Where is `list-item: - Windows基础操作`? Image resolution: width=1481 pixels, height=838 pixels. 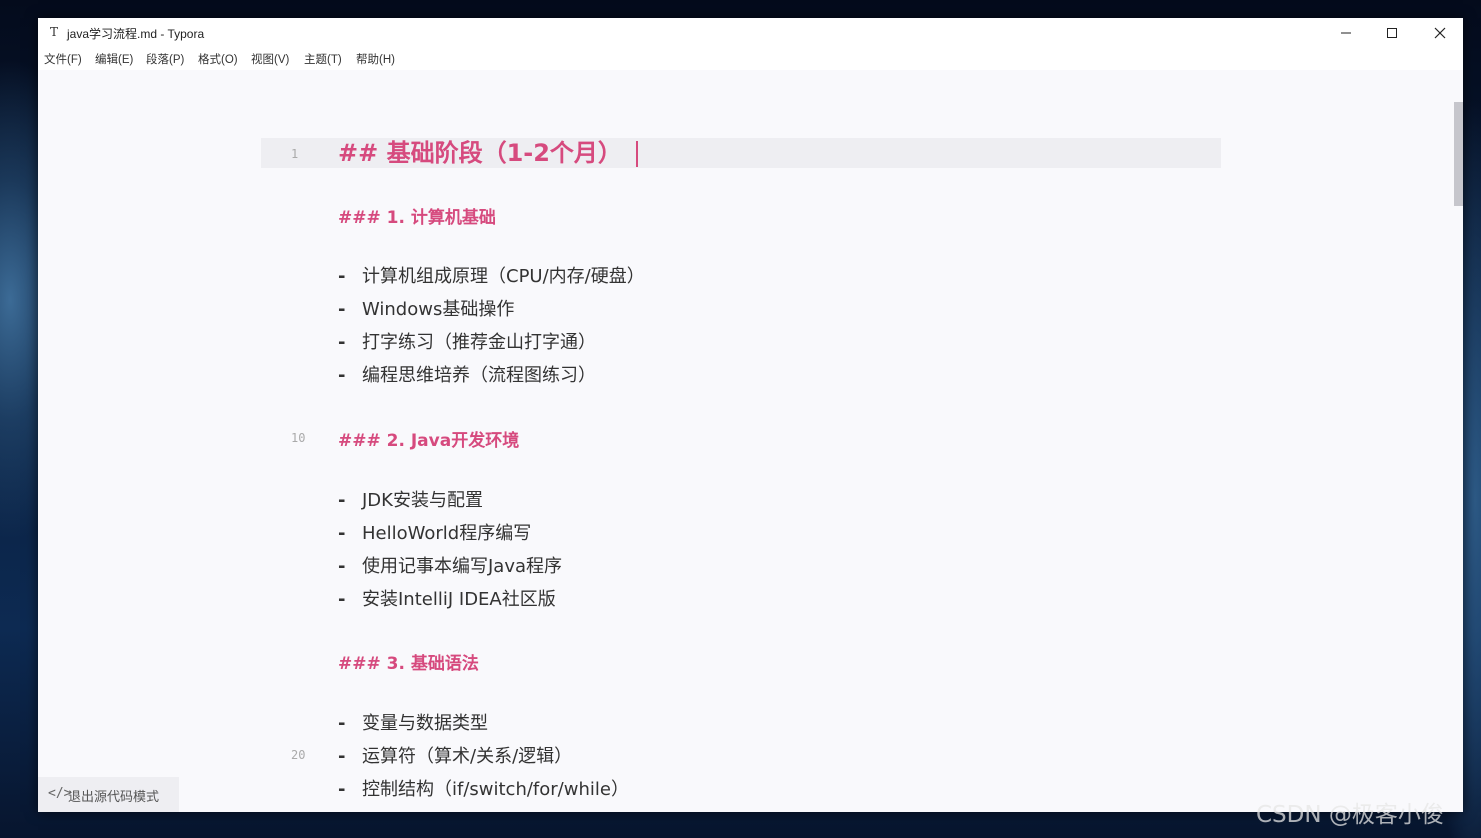 list-item: - Windows基础操作 is located at coordinates (426, 308).